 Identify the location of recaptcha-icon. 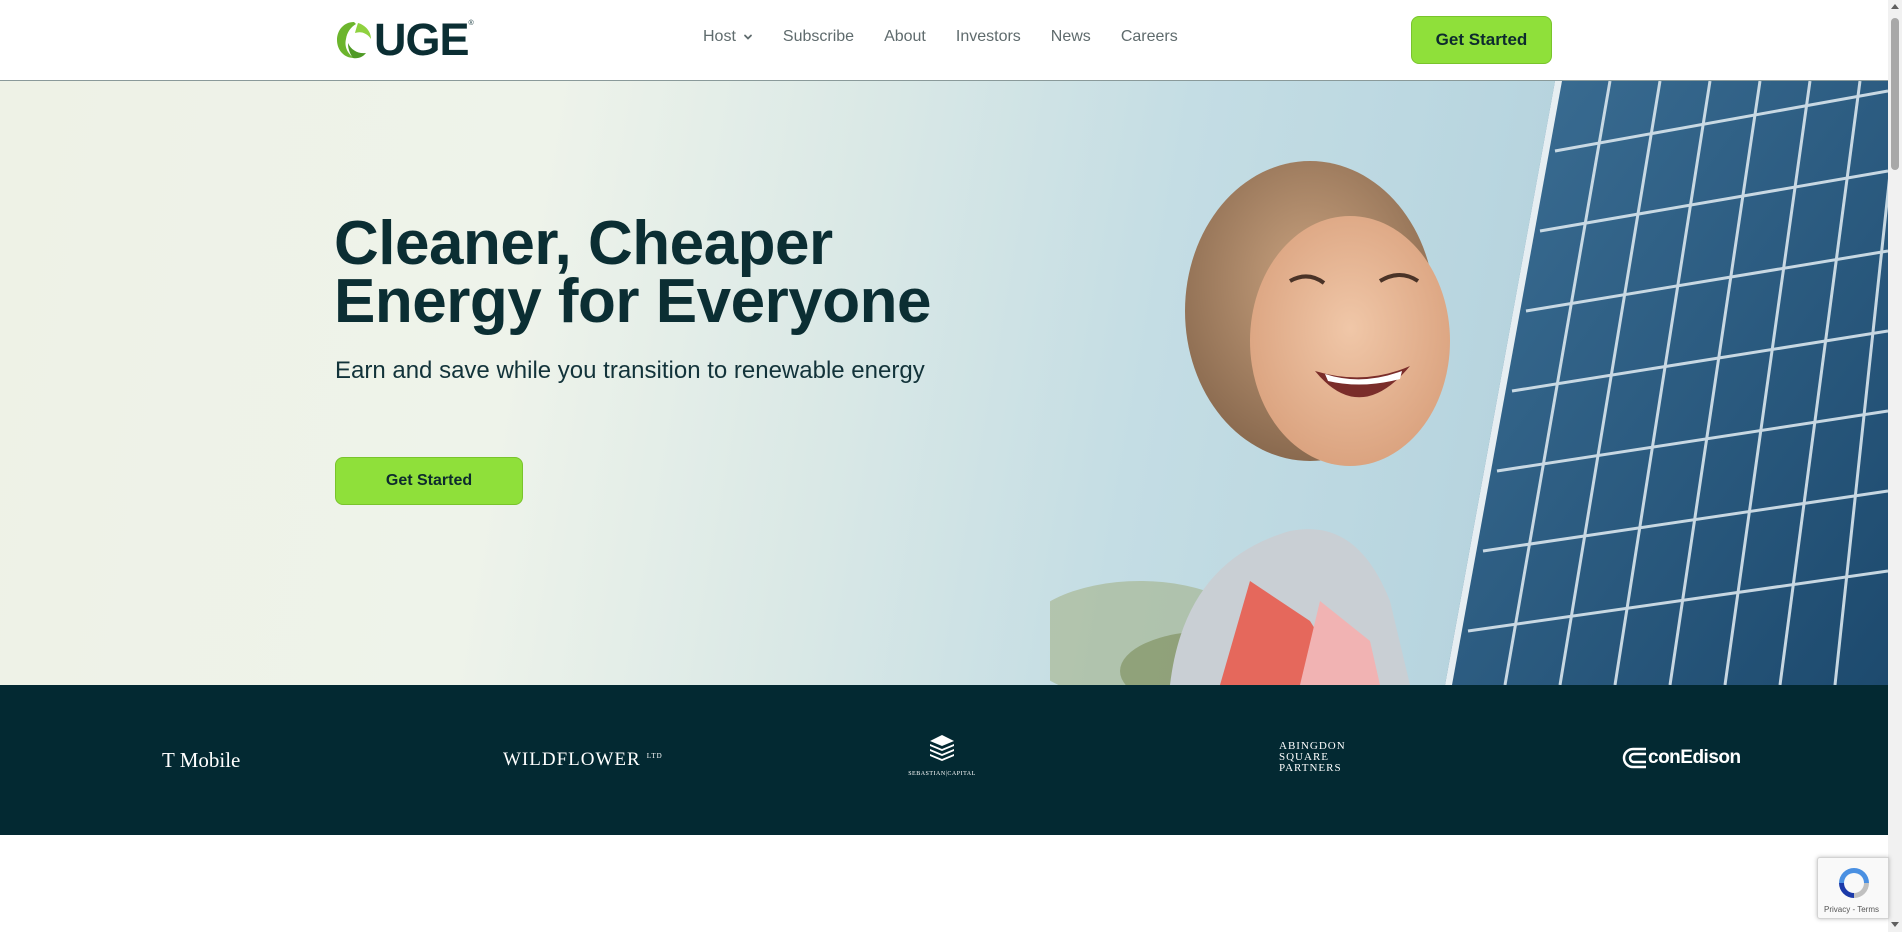
(1854, 883).